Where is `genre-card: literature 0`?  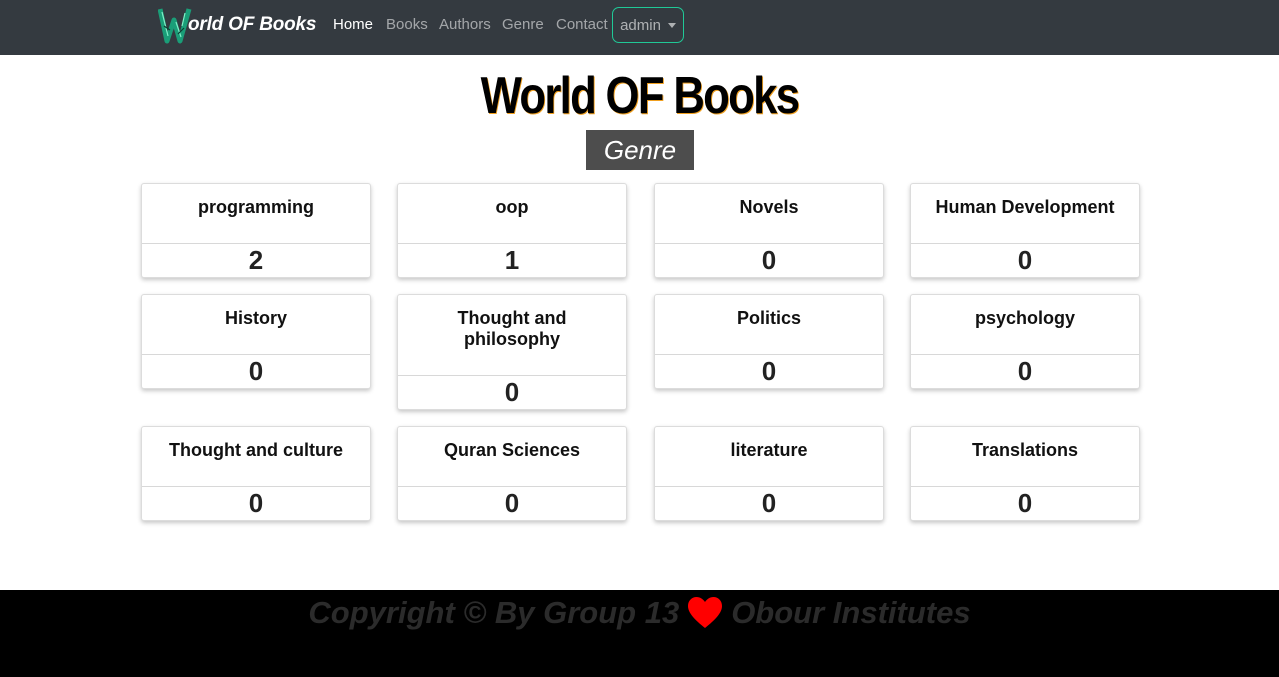 genre-card: literature 0 is located at coordinates (769, 473).